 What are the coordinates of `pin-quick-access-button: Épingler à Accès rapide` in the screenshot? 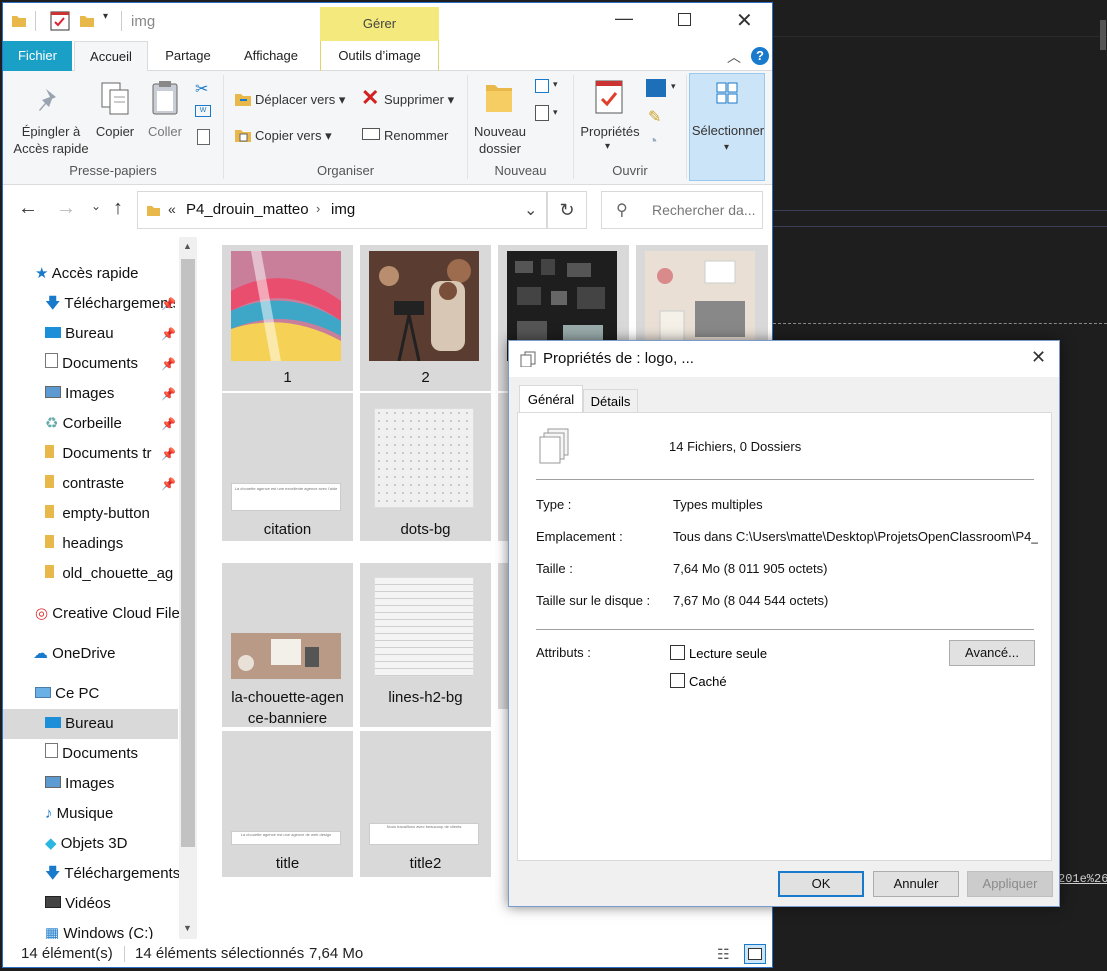 It's located at (51, 140).